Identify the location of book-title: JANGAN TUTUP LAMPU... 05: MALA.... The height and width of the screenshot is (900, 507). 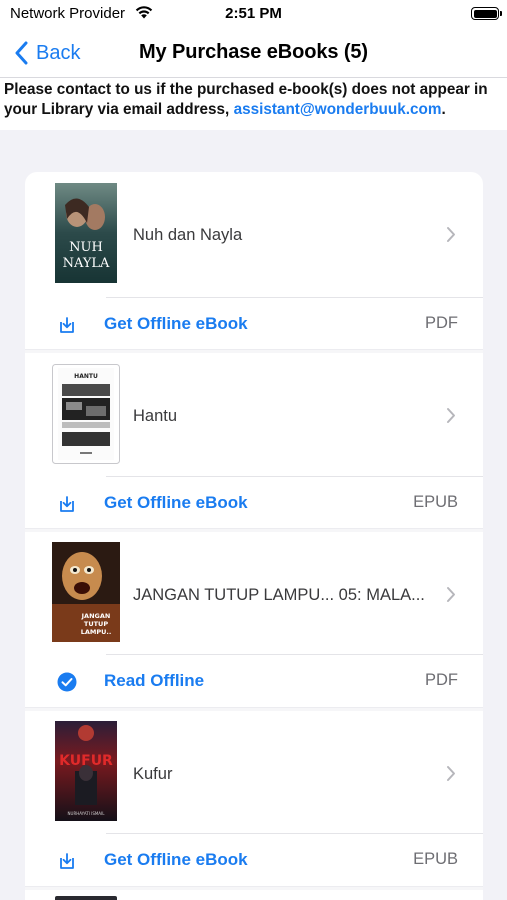
(279, 595).